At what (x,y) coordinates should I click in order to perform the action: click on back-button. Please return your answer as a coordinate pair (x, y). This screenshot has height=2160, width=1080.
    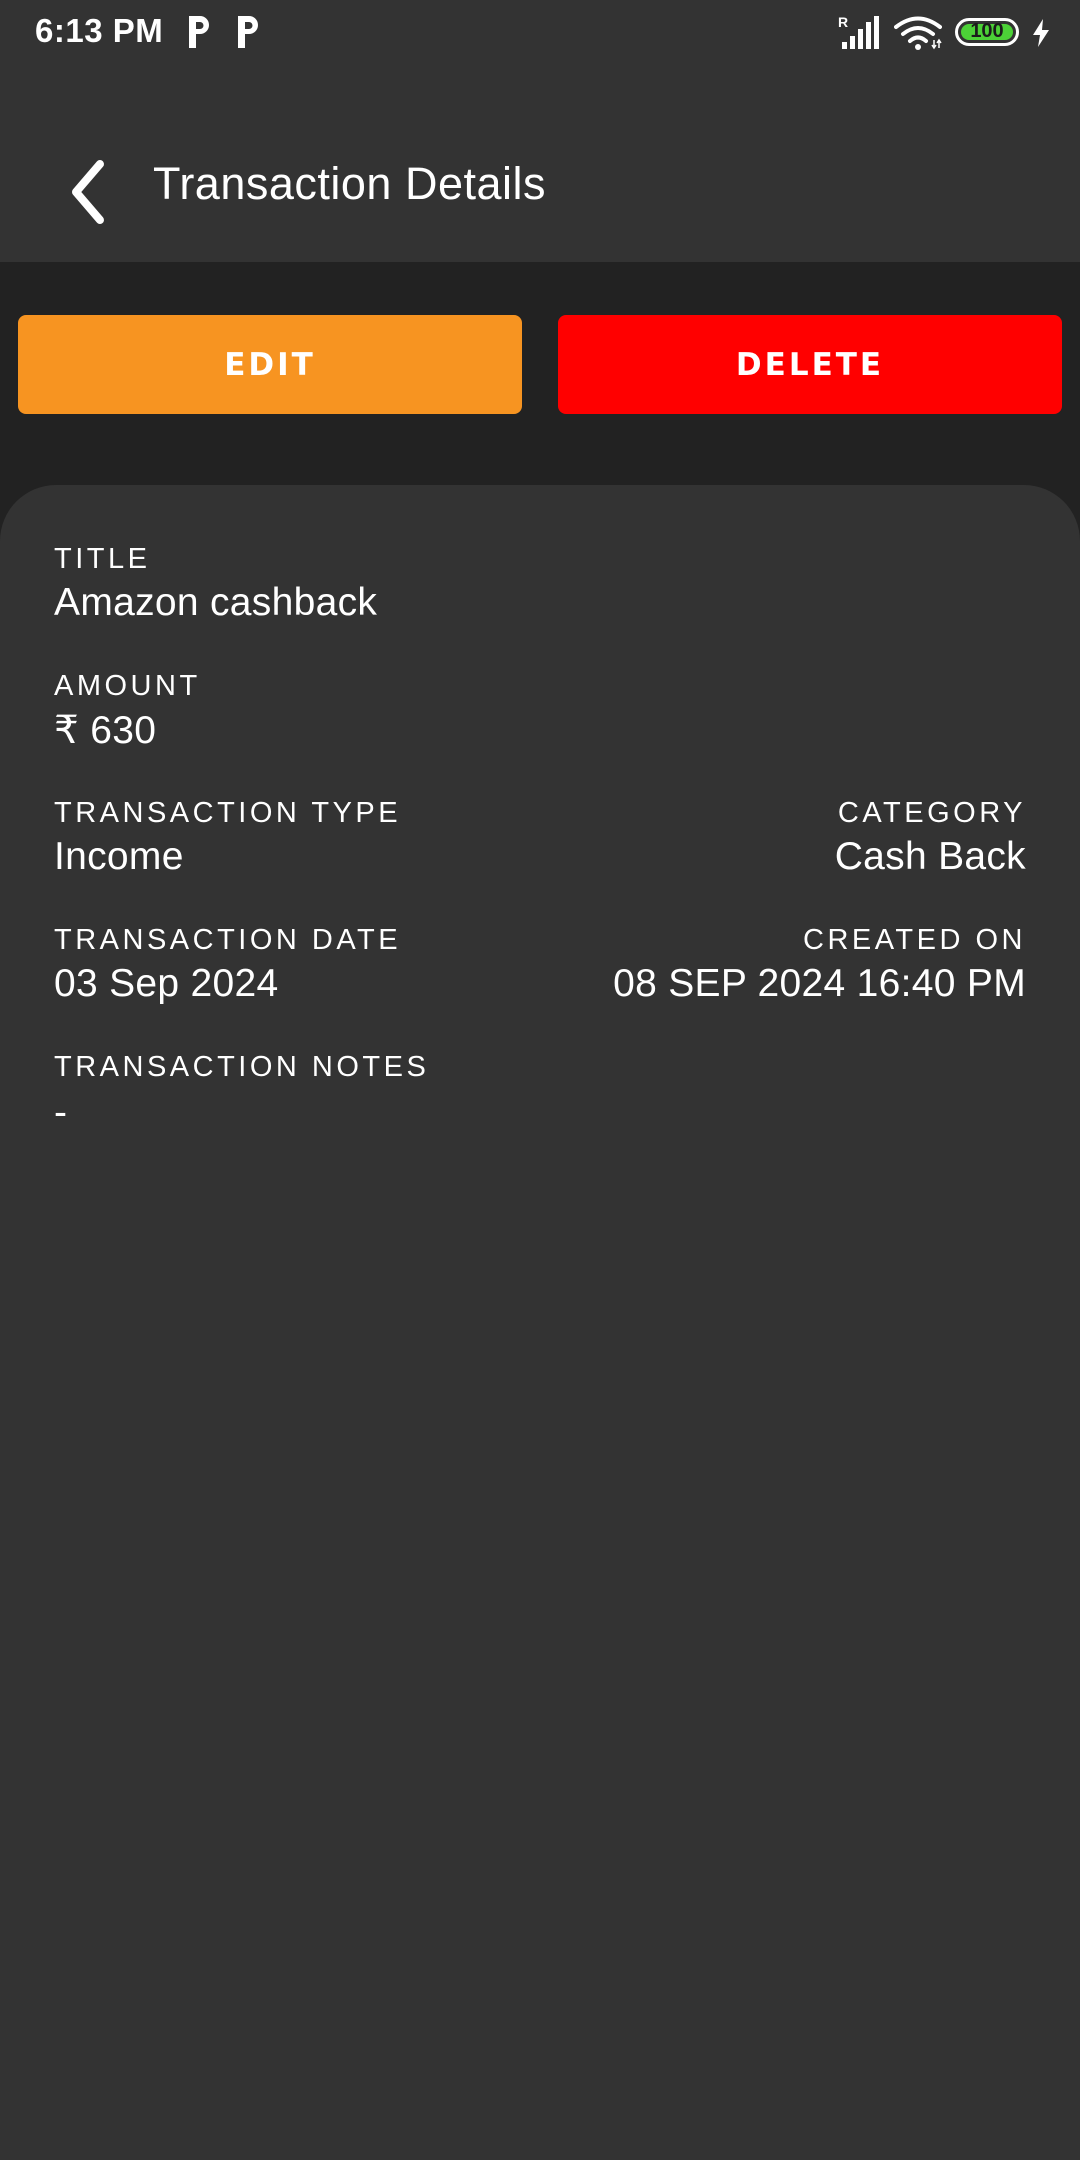
    Looking at the image, I should click on (92, 192).